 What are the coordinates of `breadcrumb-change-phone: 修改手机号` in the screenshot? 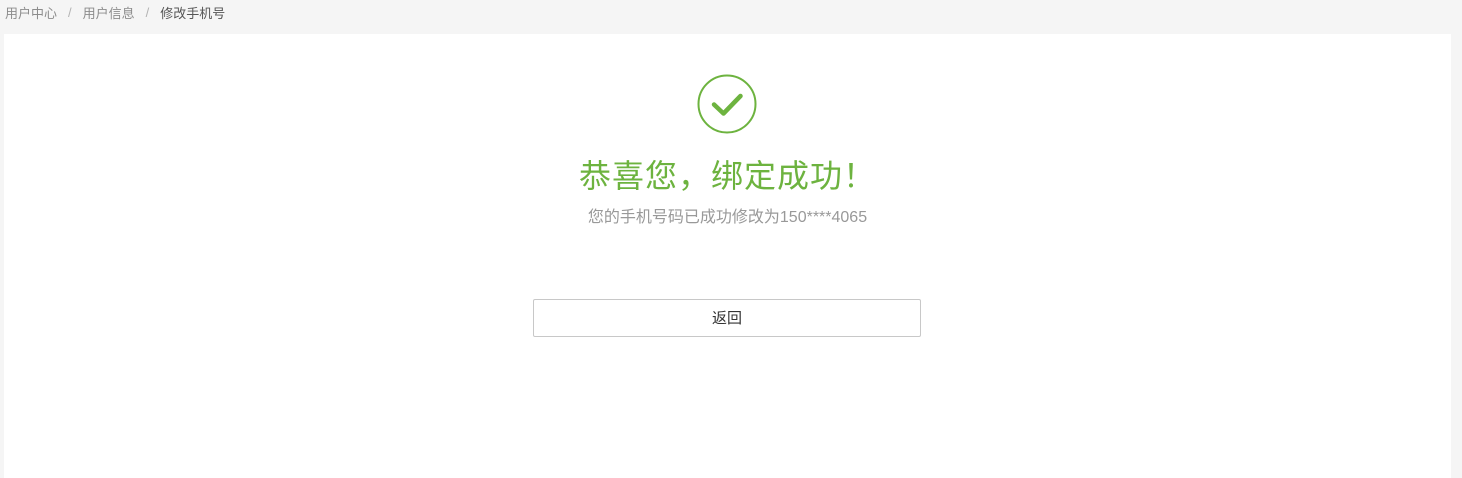 It's located at (193, 13).